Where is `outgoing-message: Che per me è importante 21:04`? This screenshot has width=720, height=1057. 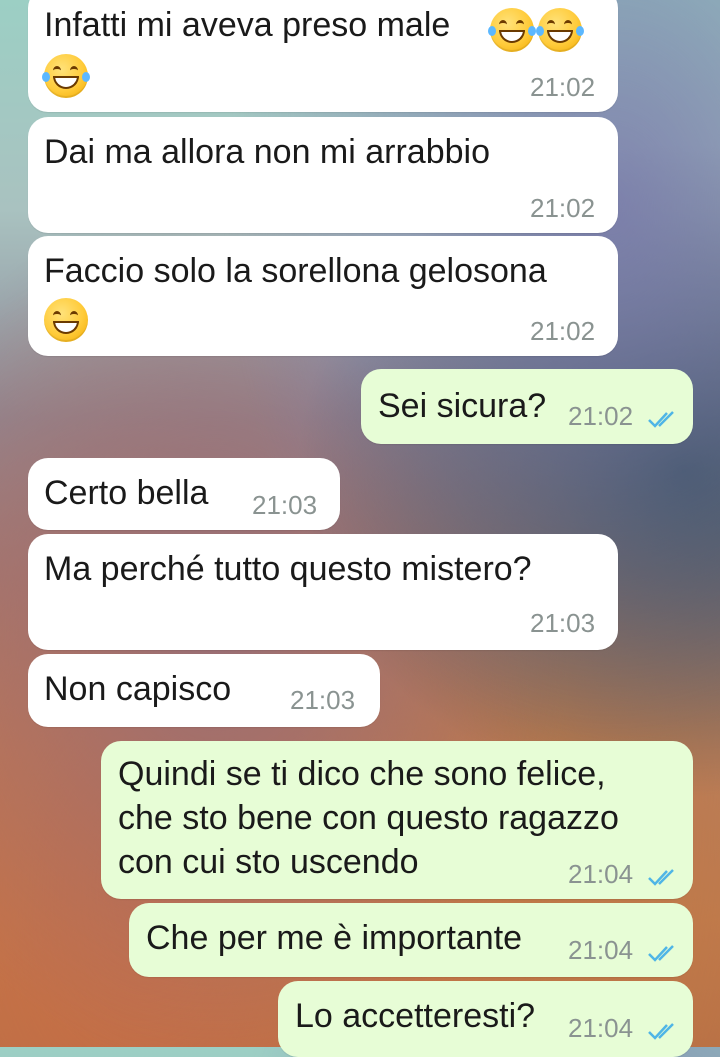
outgoing-message: Che per me è importante 21:04 is located at coordinates (411, 940).